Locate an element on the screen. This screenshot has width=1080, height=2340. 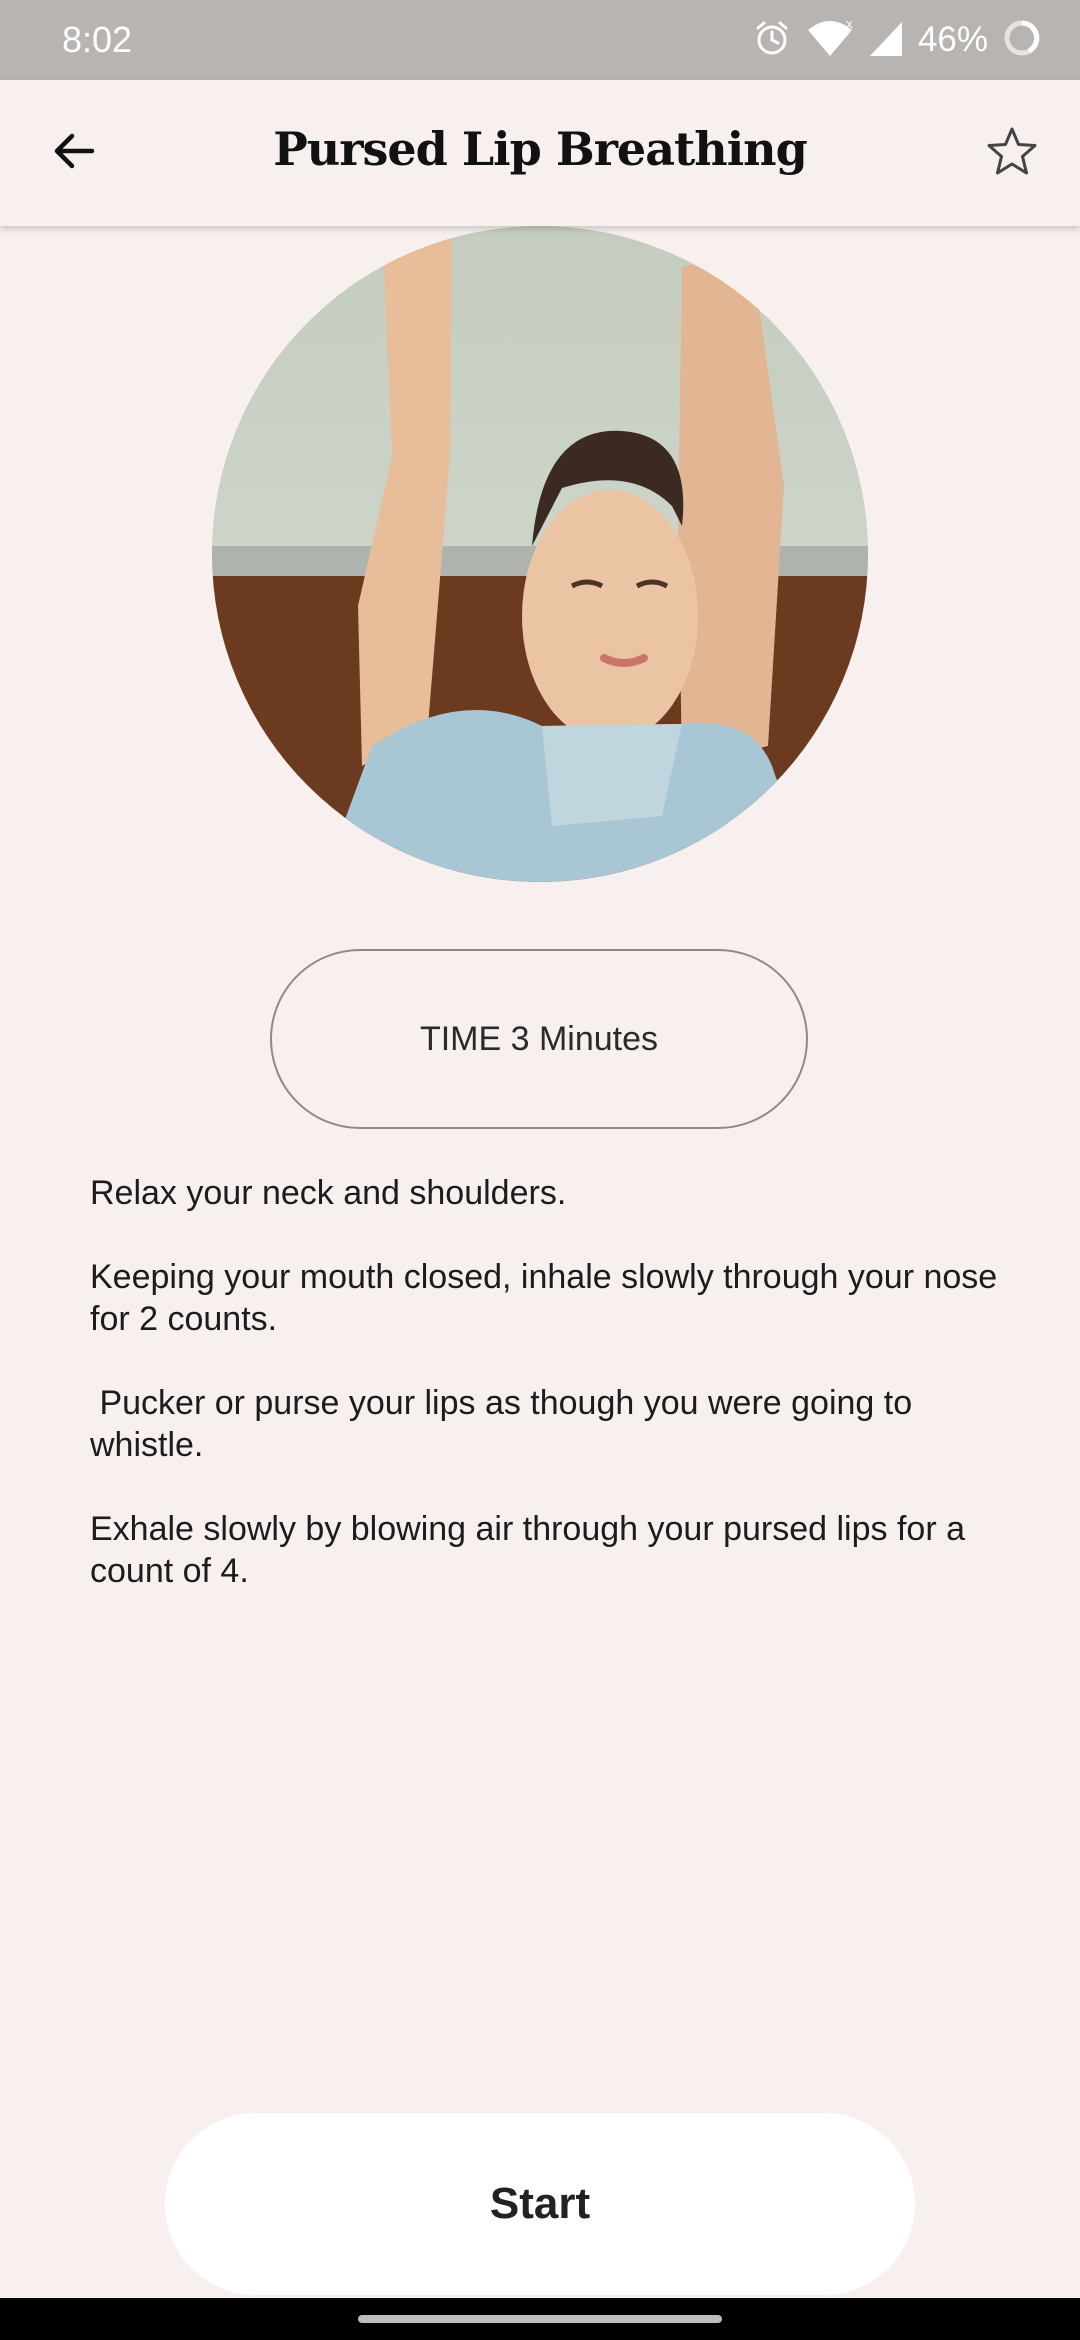
star-outline-icon is located at coordinates (1012, 153).